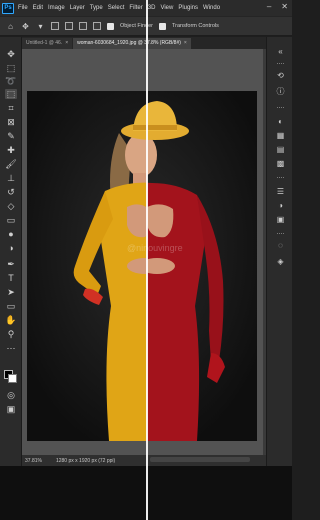 The image size is (320, 520). What do you see at coordinates (11, 136) in the screenshot?
I see `eyedropper-tool-icon: ✎` at bounding box center [11, 136].